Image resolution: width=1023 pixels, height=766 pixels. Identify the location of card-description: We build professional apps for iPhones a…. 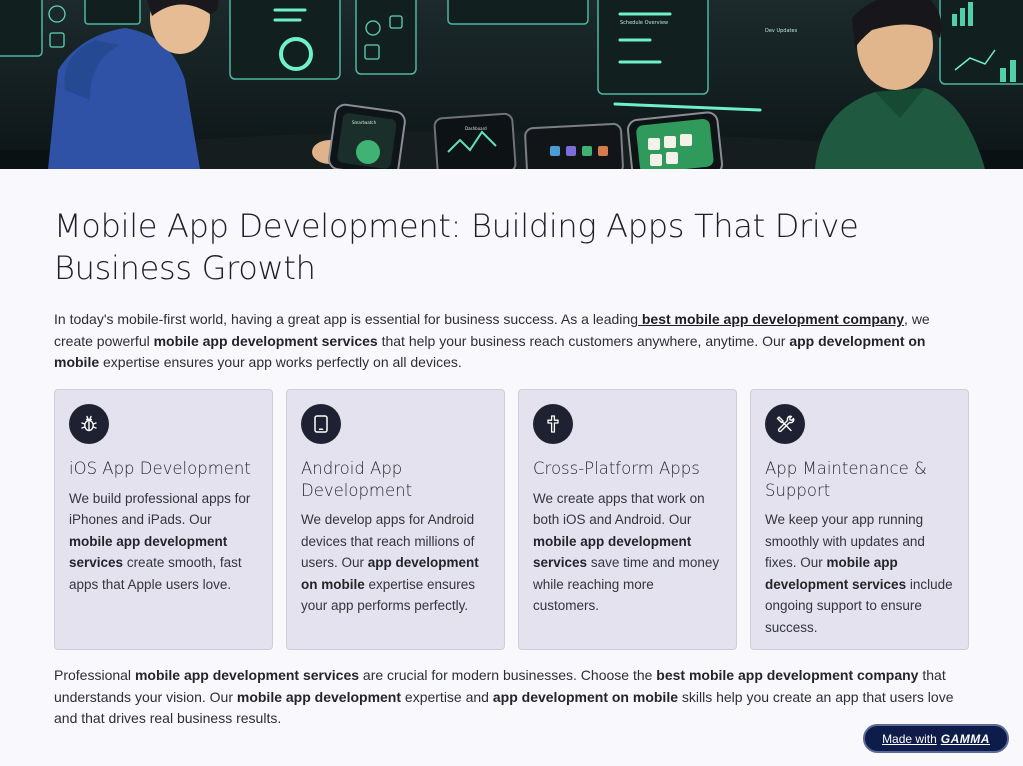
(163, 542).